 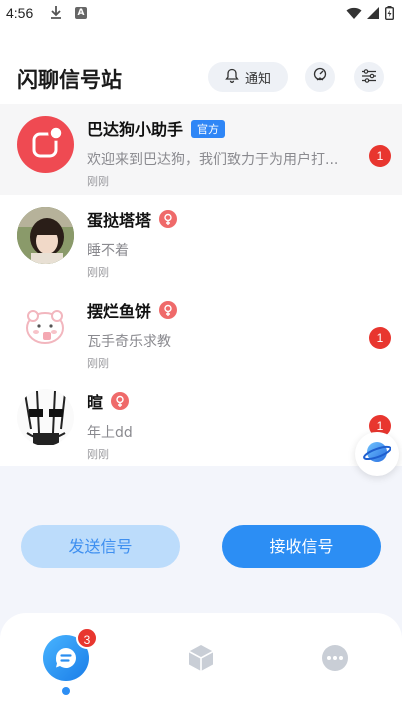 I want to click on status-bar: 4:56 A, so click(x=201, y=14).